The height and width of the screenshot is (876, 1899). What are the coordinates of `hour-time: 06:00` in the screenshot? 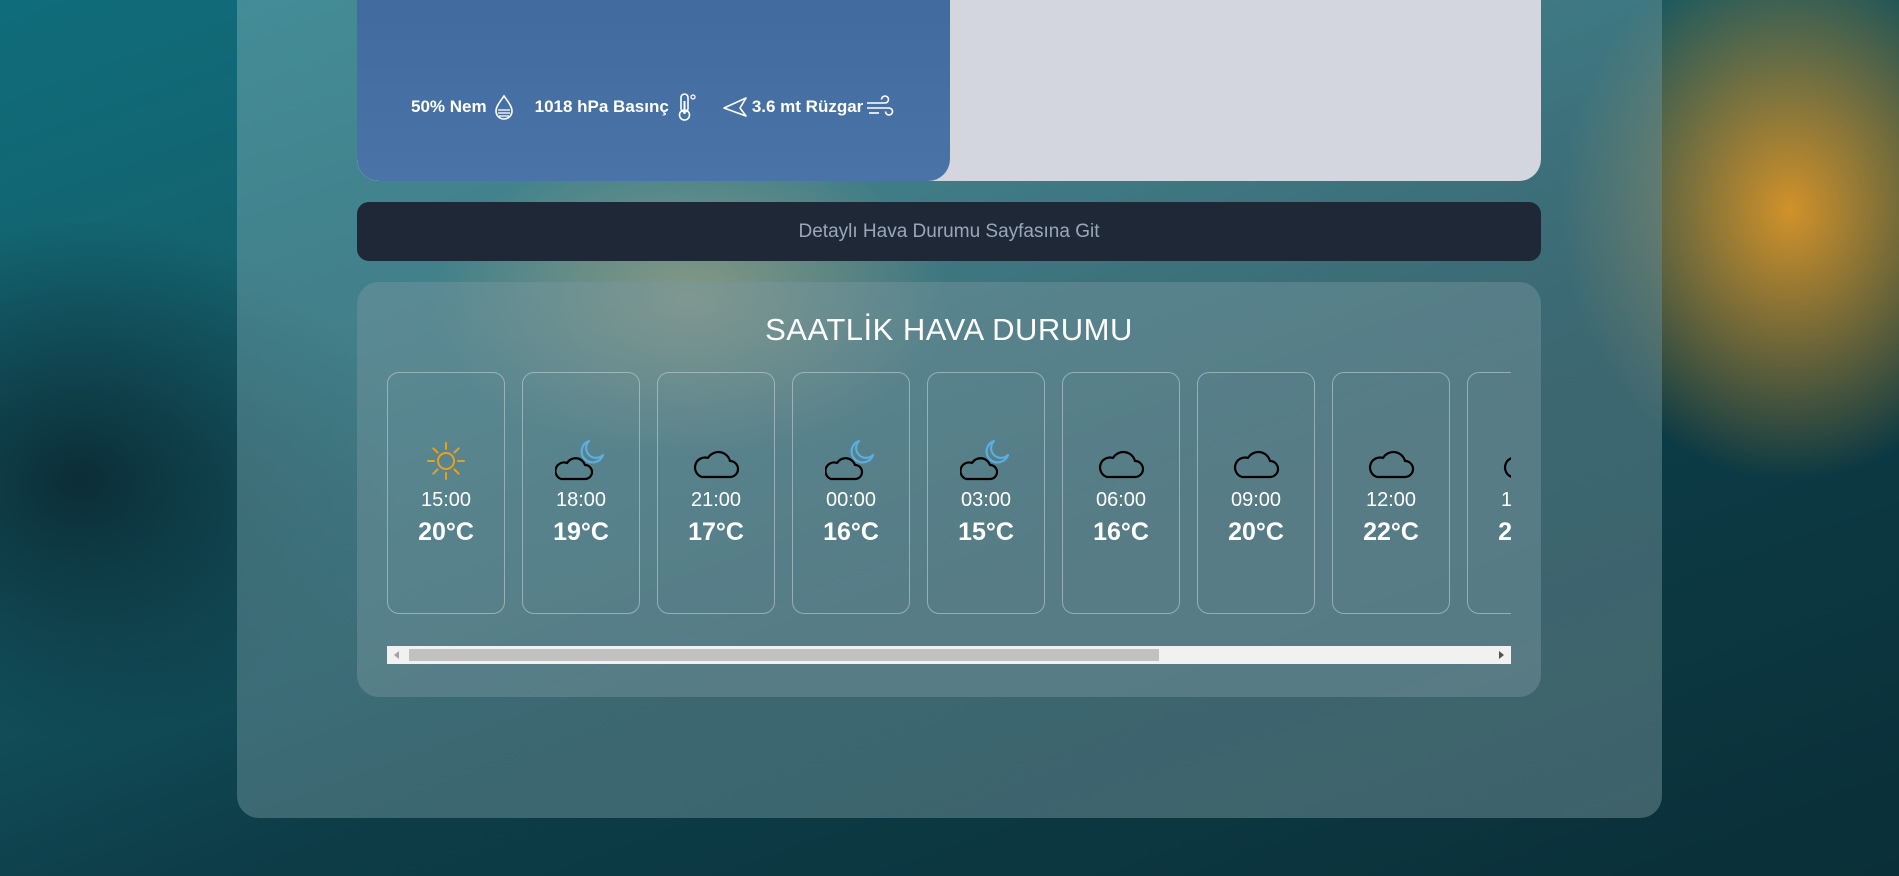 It's located at (1121, 500).